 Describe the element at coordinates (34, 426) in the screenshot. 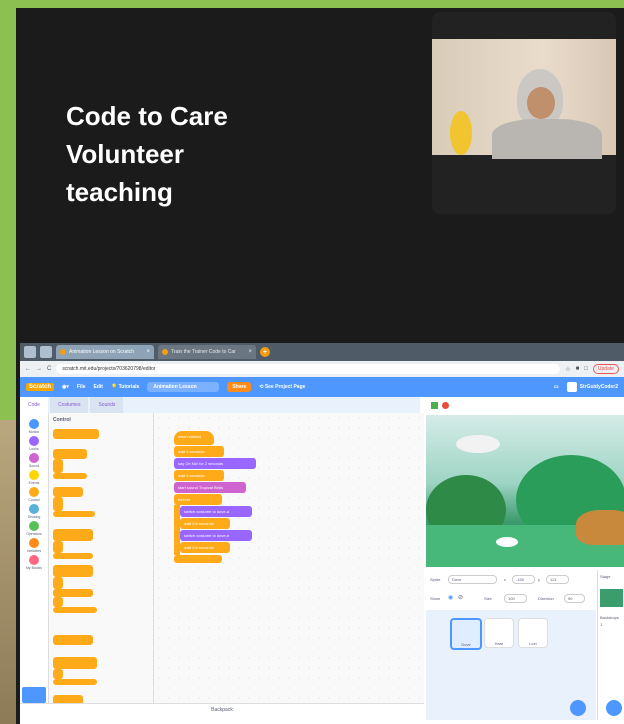

I see `category-motion: Motion` at that location.